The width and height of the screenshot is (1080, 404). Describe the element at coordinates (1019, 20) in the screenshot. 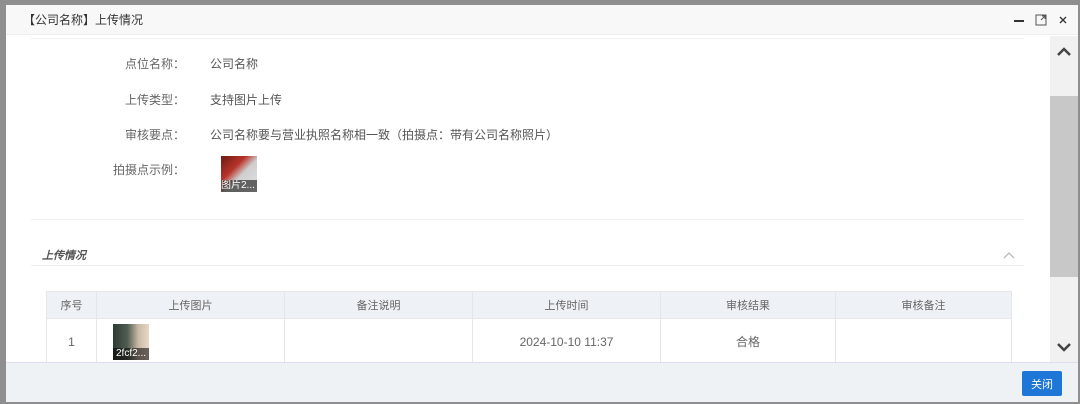

I see `minimize-icon` at that location.